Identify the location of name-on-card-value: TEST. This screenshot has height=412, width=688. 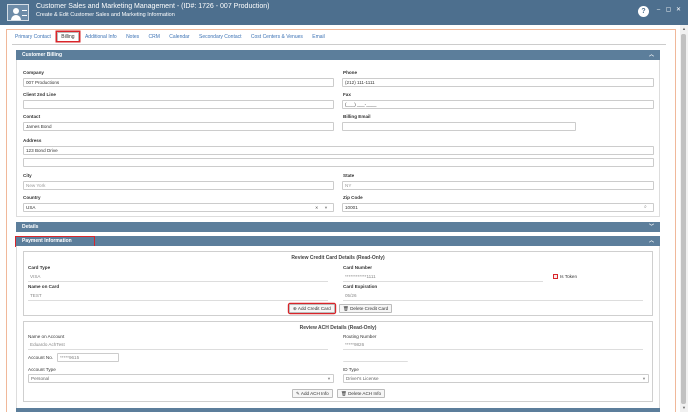
(178, 296).